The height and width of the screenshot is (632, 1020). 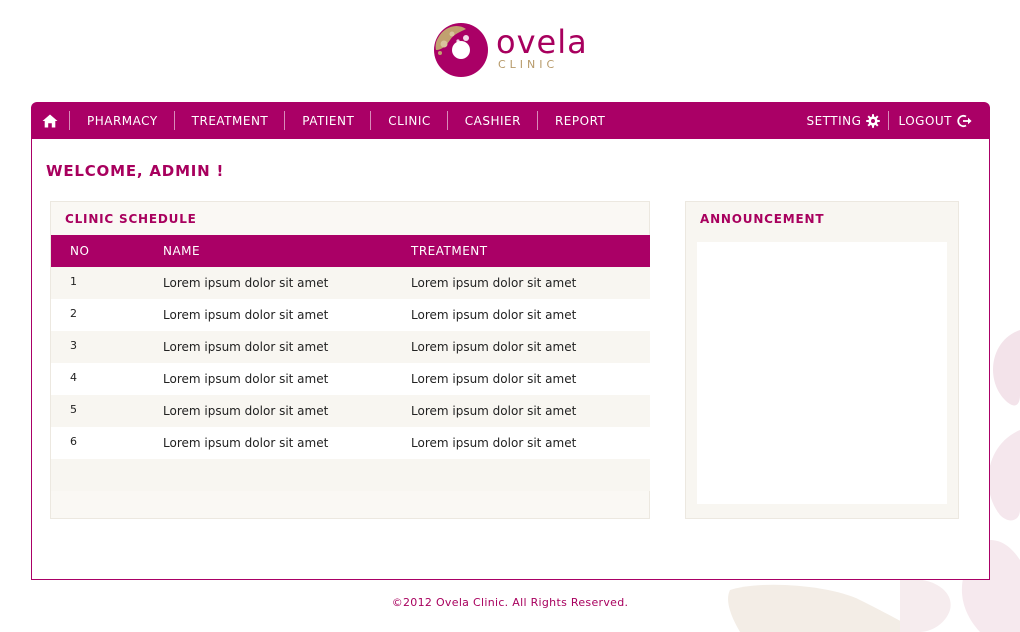 I want to click on nav-pharmacy: PHARMACY, so click(x=122, y=120).